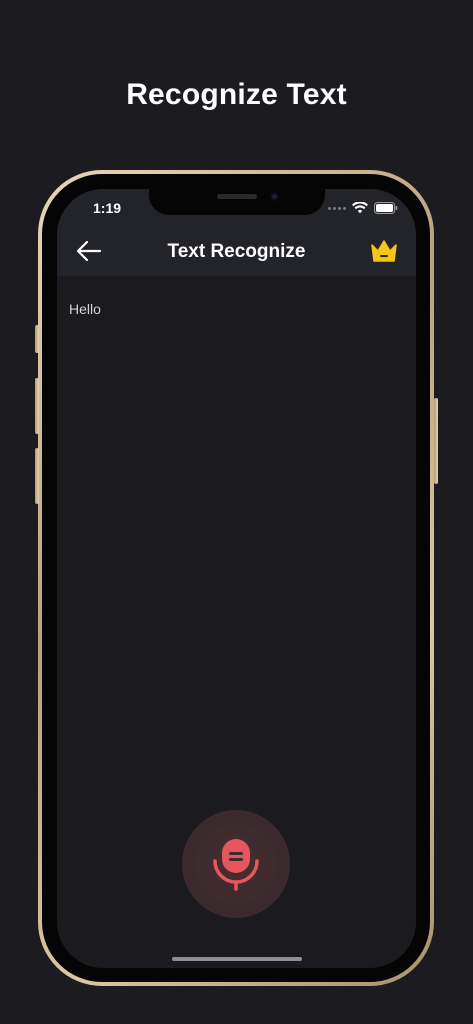 The image size is (473, 1024). I want to click on side-button-silent, so click(37, 339).